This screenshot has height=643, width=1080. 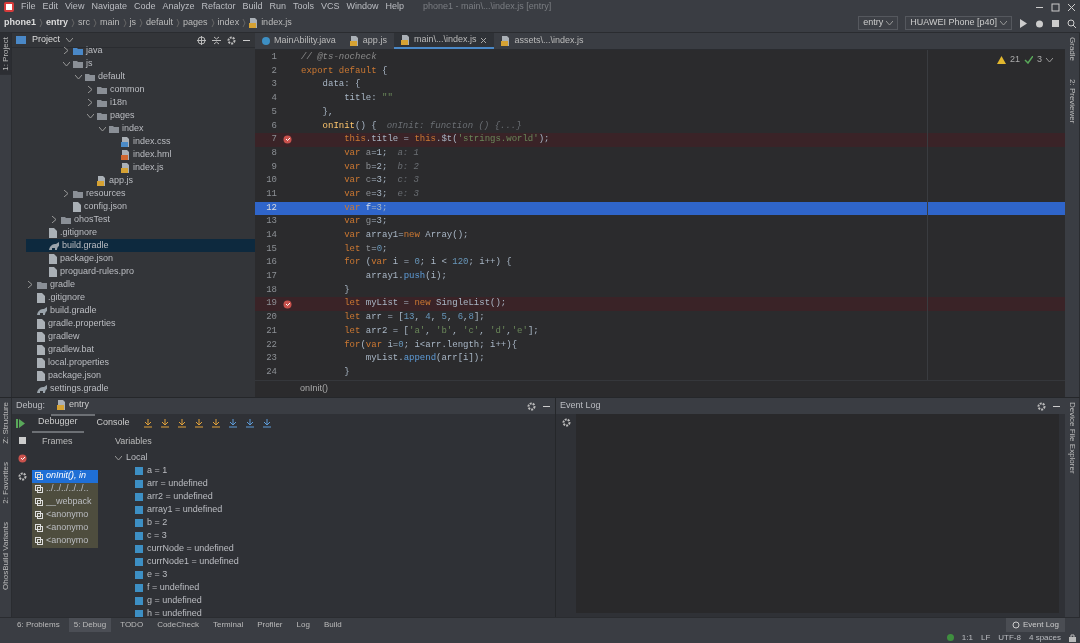 I want to click on menu-item: Help, so click(x=395, y=7).